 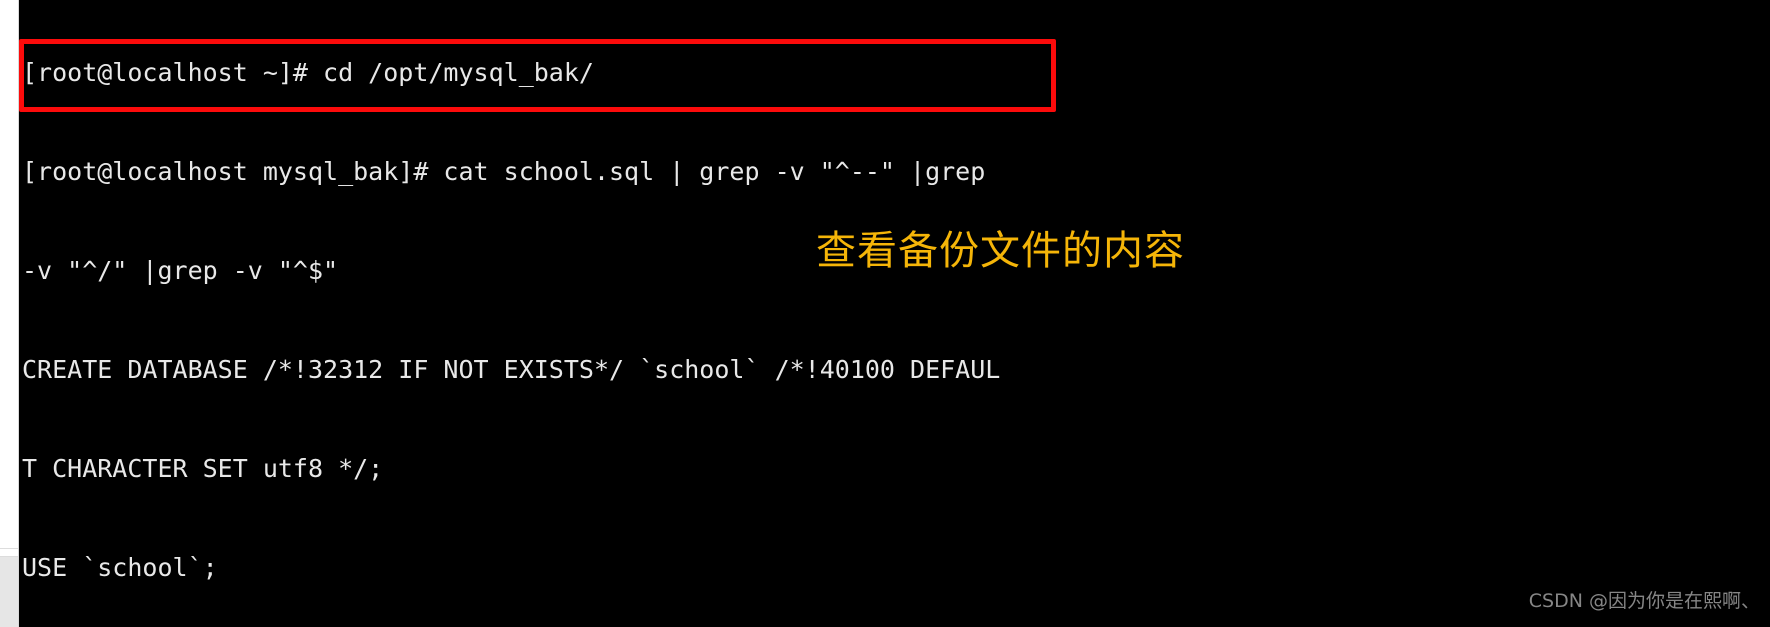 I want to click on terminal-line: [root@localhost ~]# cd /opt/mysql_bak/, so click(x=308, y=72).